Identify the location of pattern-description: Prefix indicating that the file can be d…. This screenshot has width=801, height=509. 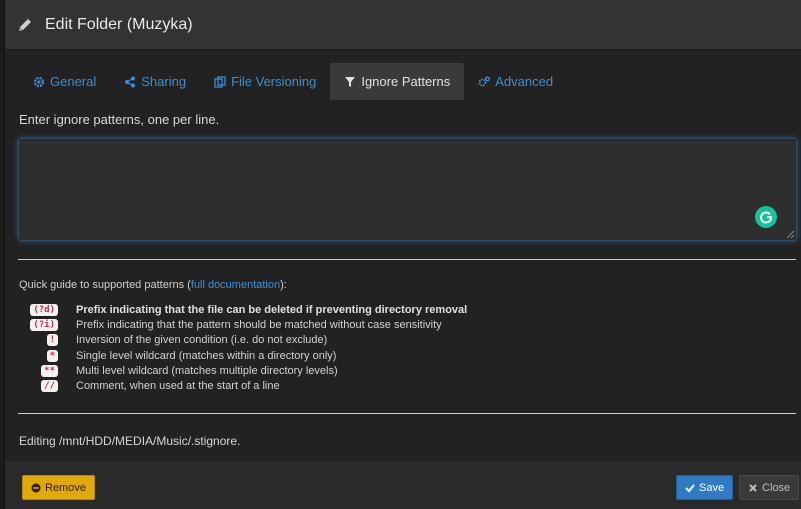
(272, 309).